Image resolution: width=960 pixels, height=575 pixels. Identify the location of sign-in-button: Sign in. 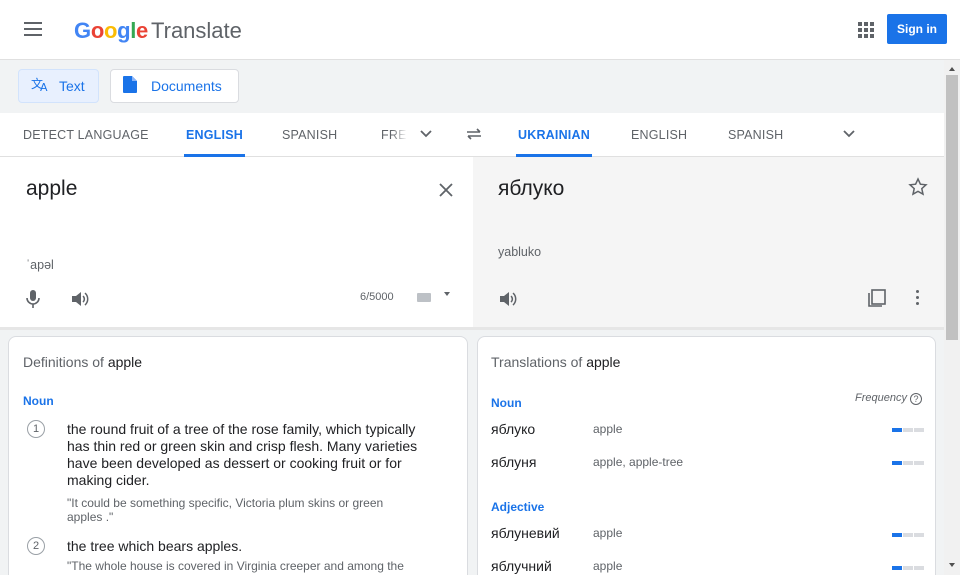
(917, 29).